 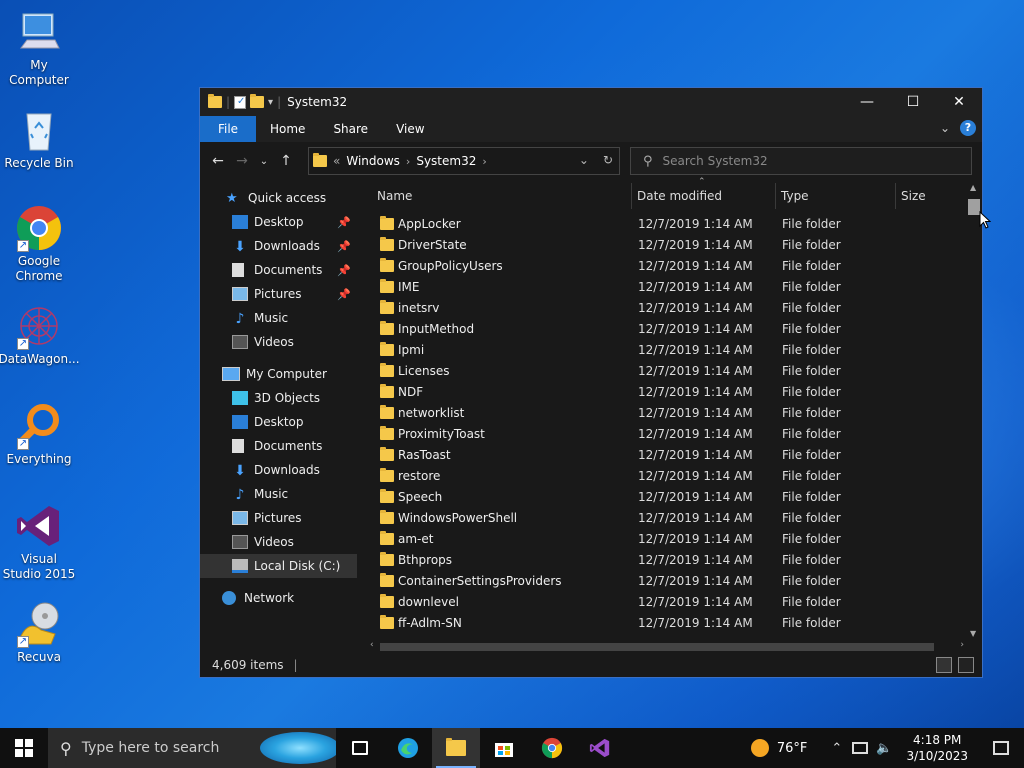 What do you see at coordinates (278, 342) in the screenshot?
I see `nav-quick-videos: Videos` at bounding box center [278, 342].